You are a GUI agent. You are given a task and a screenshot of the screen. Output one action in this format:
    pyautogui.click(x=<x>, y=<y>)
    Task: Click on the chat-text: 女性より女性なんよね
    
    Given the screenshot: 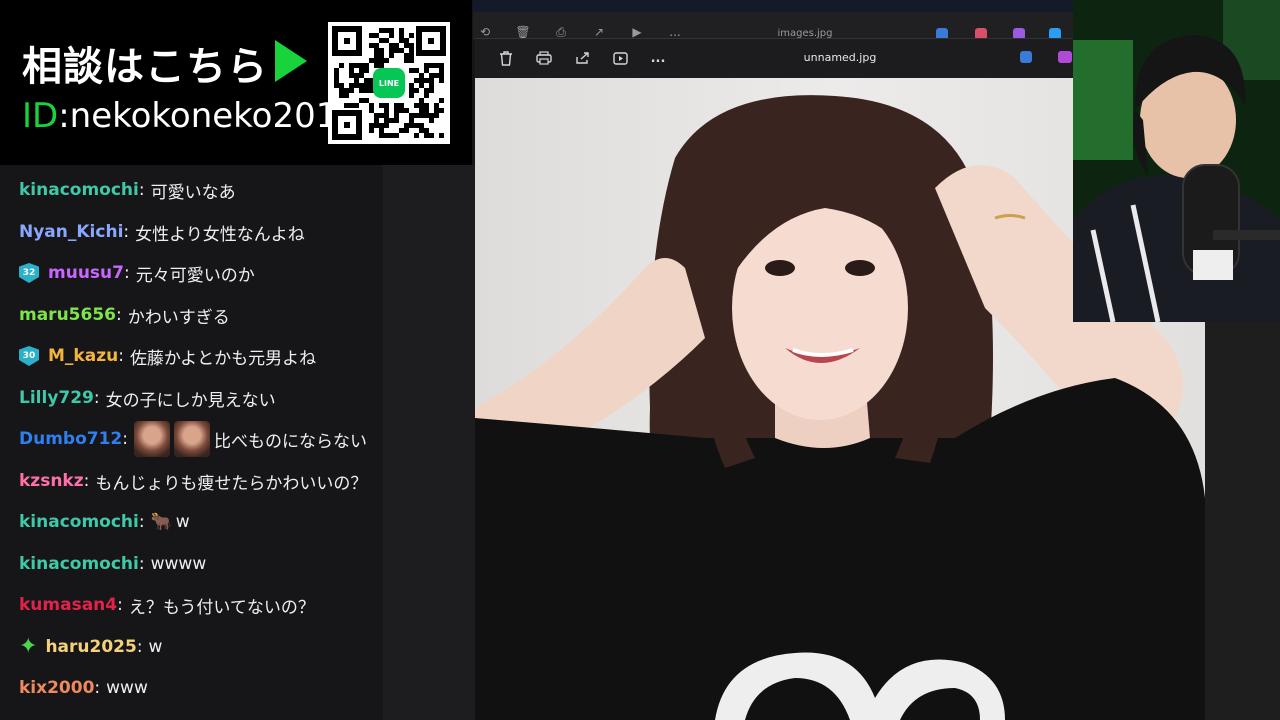 What is the action you would take?
    pyautogui.click(x=220, y=234)
    